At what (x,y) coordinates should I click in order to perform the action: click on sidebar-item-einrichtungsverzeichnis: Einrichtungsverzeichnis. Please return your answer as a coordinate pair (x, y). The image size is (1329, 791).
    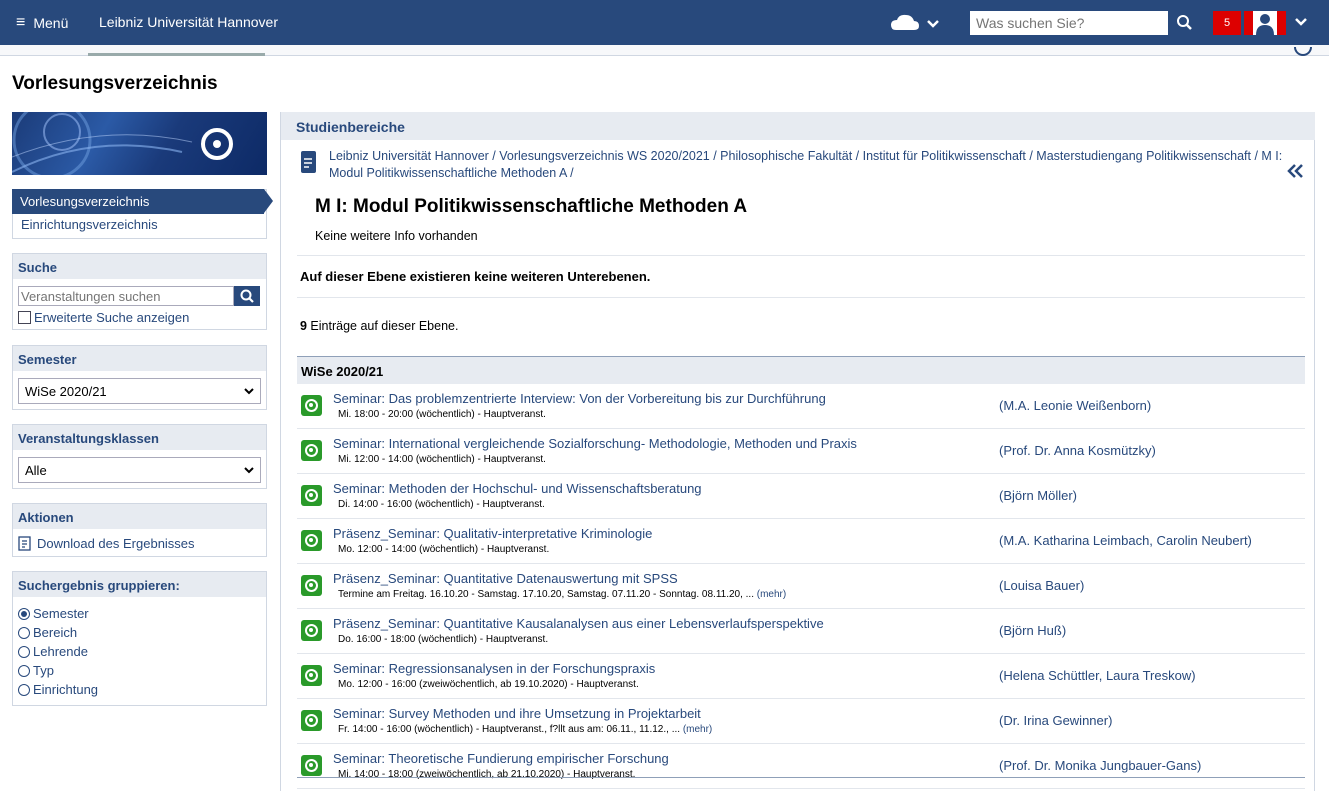
    Looking at the image, I should click on (89, 224).